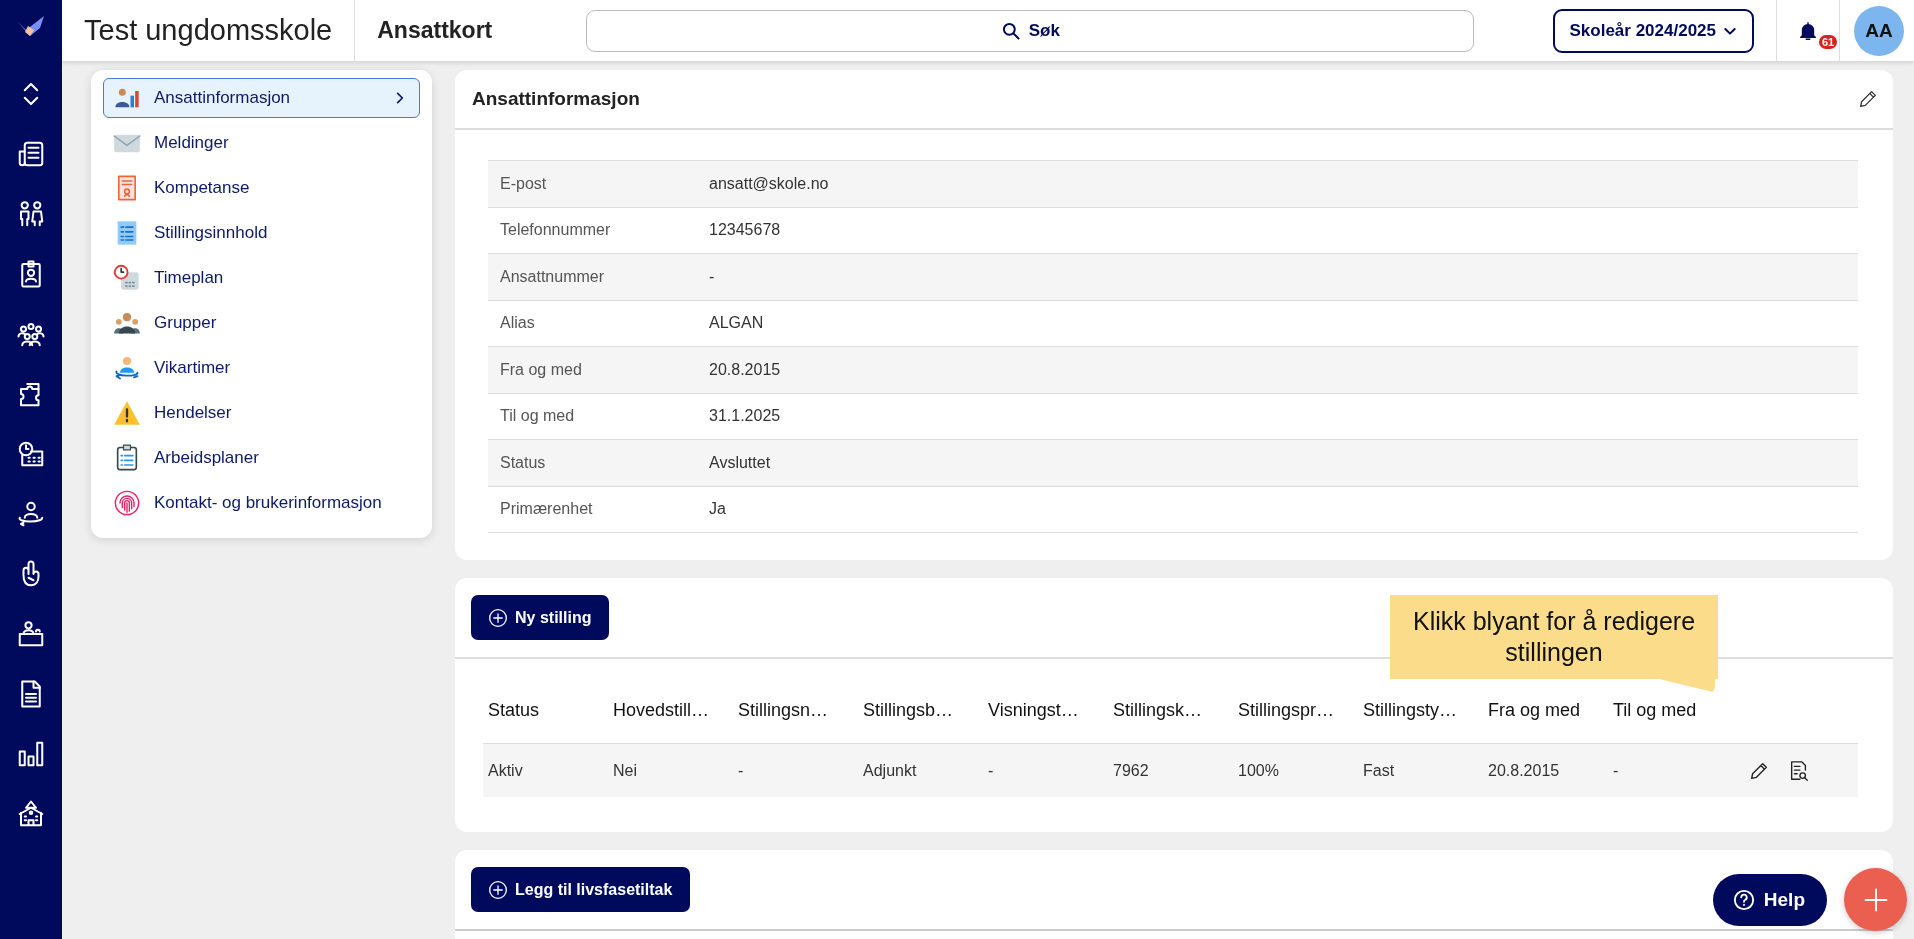  I want to click on field-value: 31.1.2025, so click(1277, 416).